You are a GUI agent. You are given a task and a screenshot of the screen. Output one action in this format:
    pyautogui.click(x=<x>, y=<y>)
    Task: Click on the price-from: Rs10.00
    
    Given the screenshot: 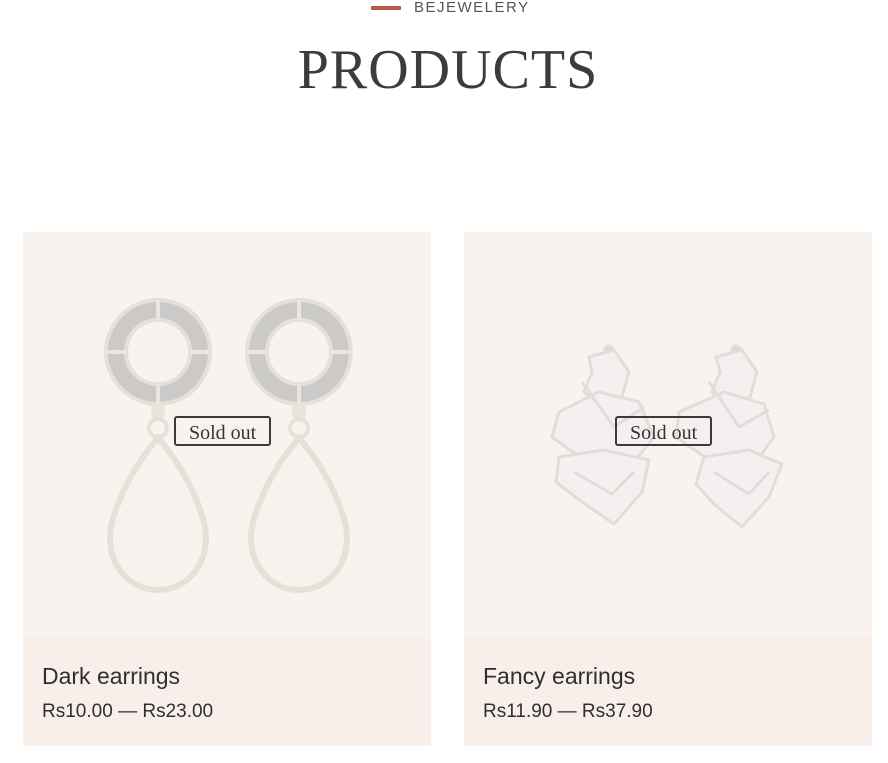 What is the action you would take?
    pyautogui.click(x=77, y=711)
    